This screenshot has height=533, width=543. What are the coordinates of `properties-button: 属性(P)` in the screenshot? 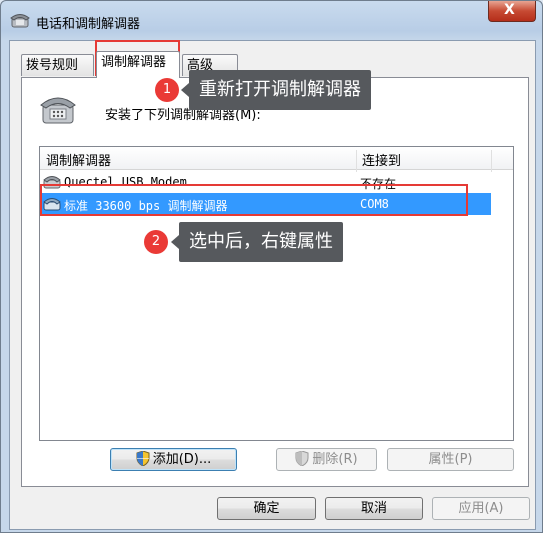 It's located at (450, 459).